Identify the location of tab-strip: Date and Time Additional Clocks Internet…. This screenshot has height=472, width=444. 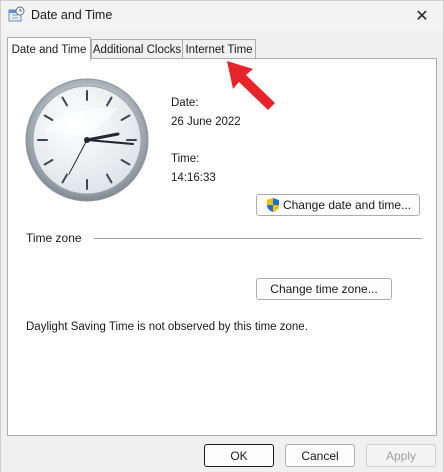
(222, 49).